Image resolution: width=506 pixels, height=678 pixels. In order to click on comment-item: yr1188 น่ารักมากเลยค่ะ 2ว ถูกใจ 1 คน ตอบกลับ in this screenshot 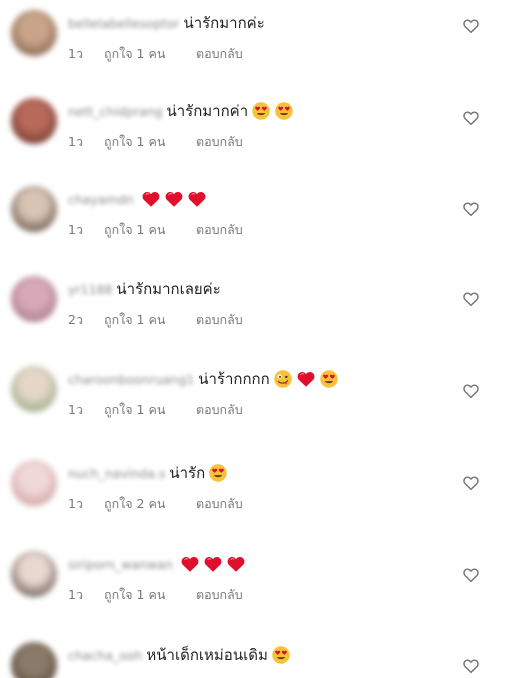, I will do `click(253, 309)`.